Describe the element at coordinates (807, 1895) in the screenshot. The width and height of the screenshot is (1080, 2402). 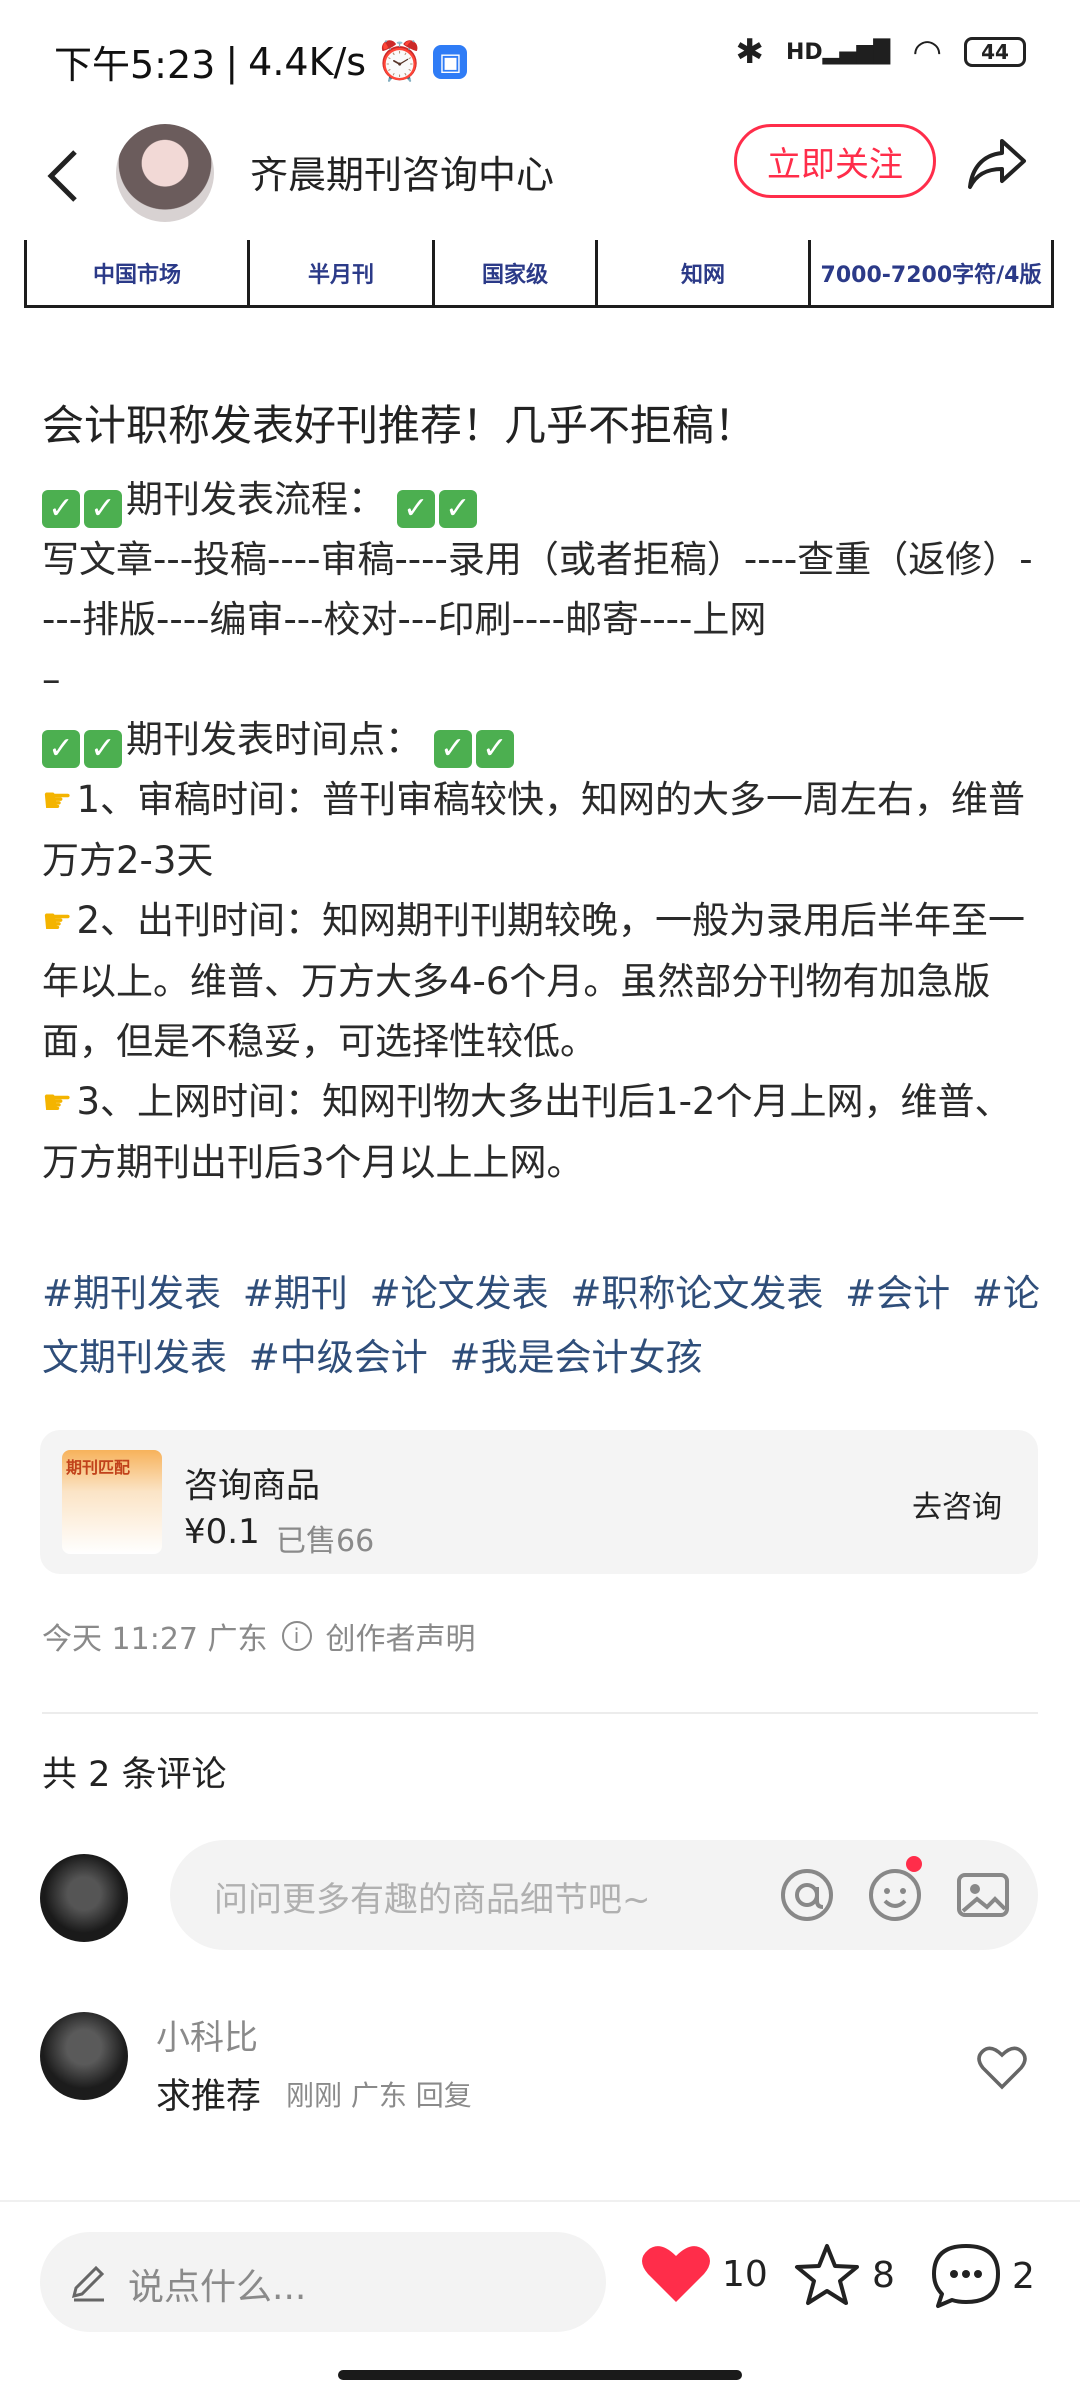
I see `mention-icon` at that location.